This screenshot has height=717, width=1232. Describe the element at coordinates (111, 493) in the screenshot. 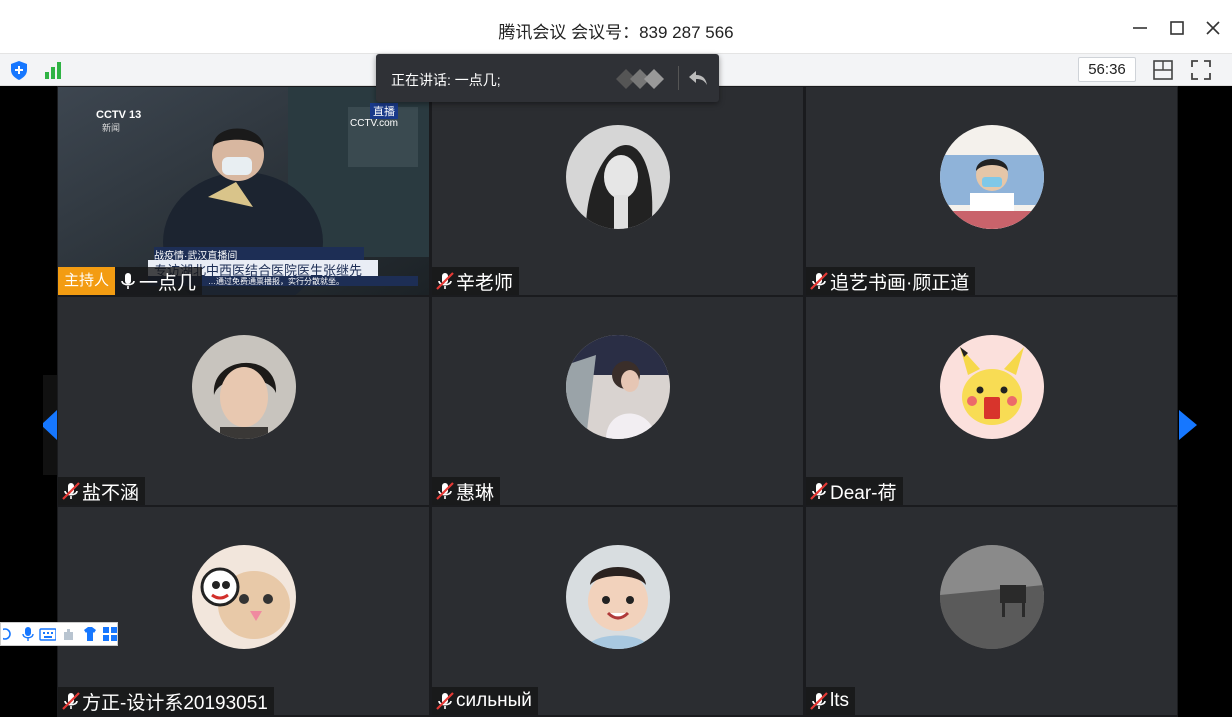

I see `participant-name: 盐不涵` at that location.